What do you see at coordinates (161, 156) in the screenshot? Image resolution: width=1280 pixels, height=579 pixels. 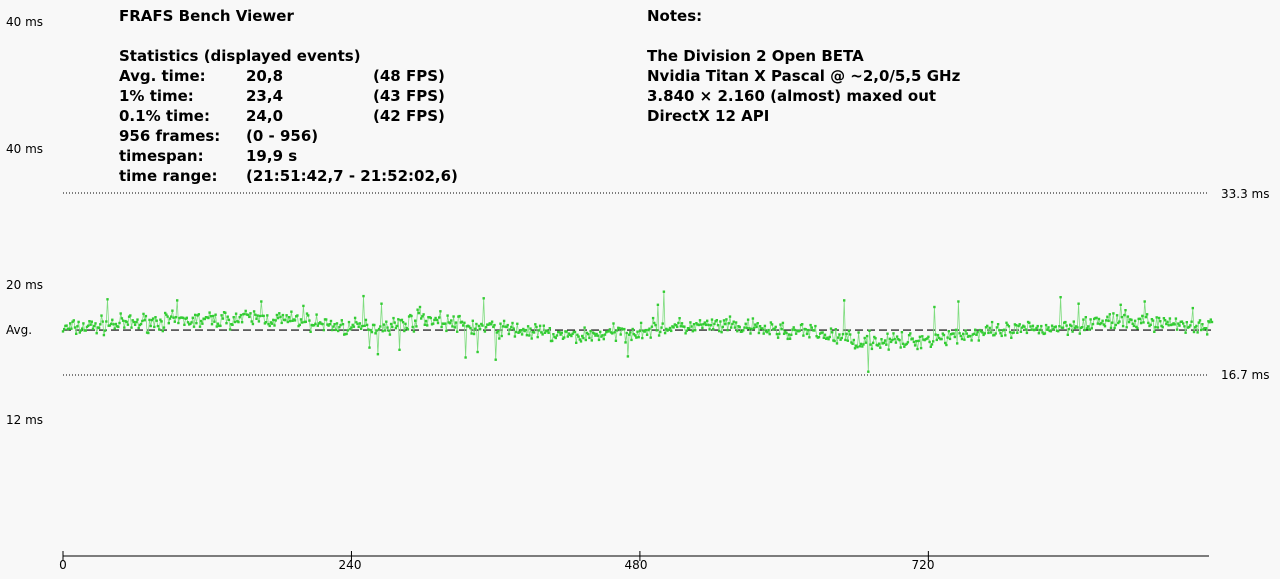 I see `stat-label-timespan: timespan:` at bounding box center [161, 156].